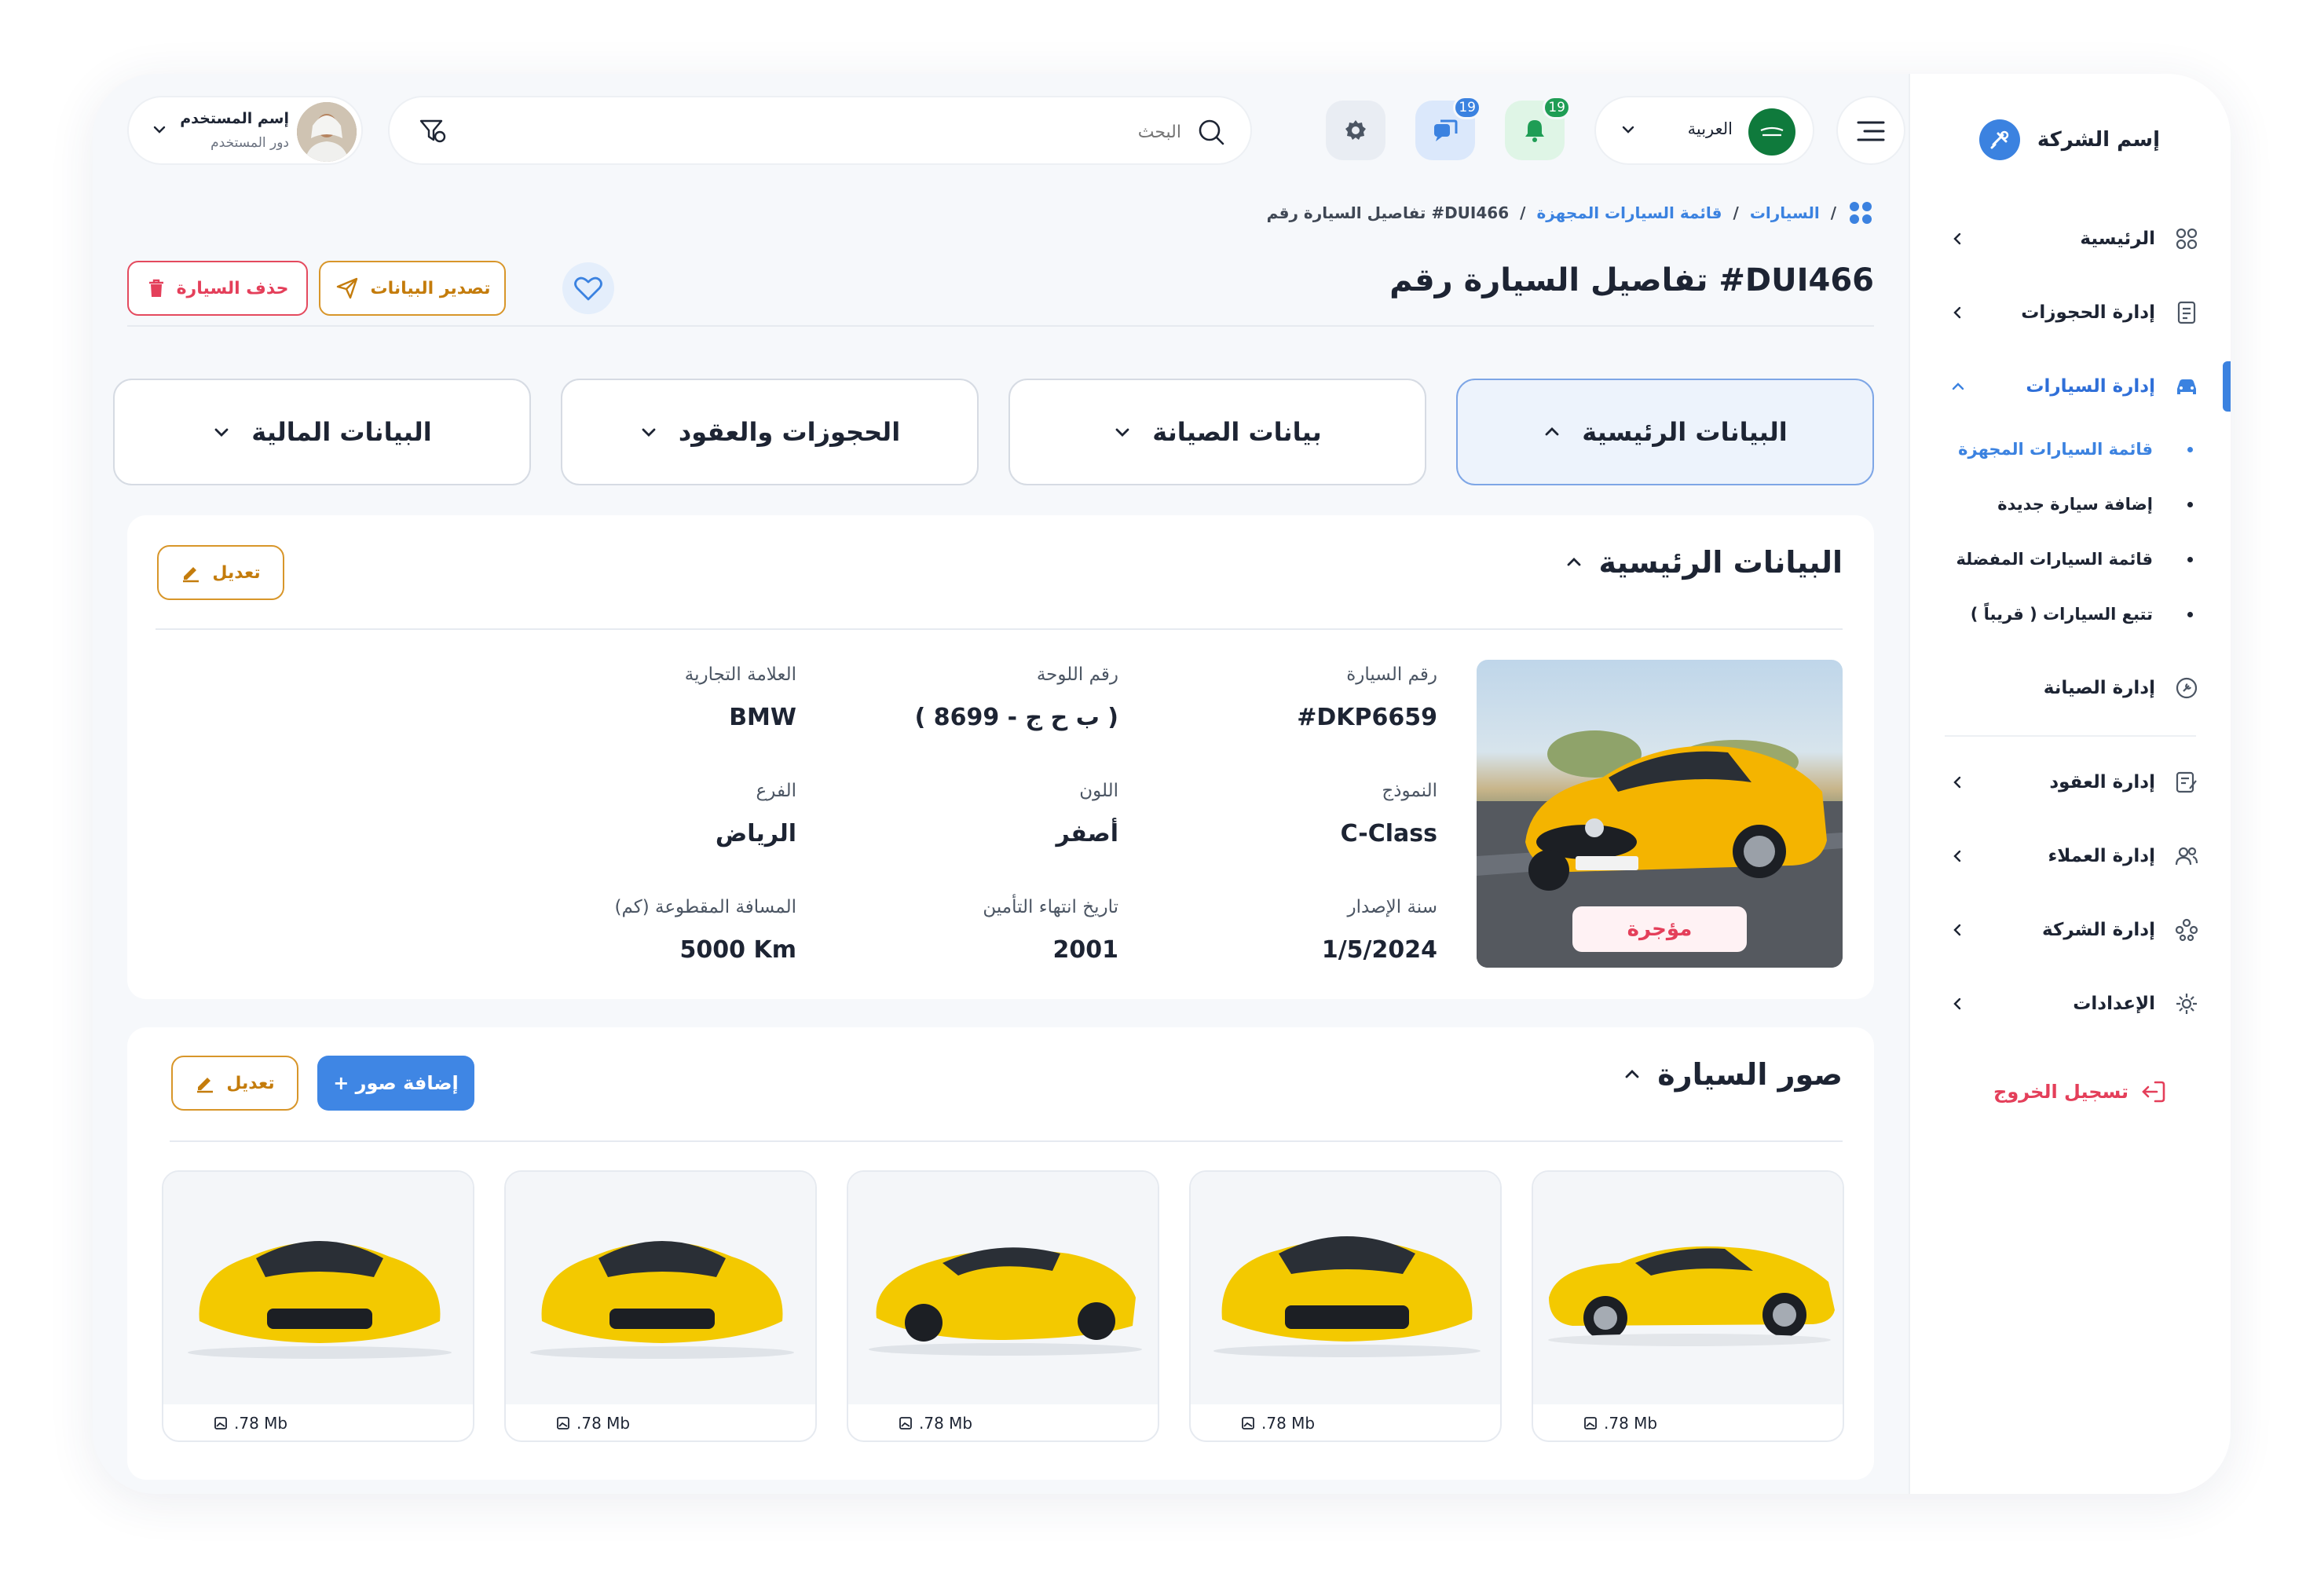  What do you see at coordinates (395, 1083) in the screenshot?
I see `add-photos-button: + إضافة صور` at bounding box center [395, 1083].